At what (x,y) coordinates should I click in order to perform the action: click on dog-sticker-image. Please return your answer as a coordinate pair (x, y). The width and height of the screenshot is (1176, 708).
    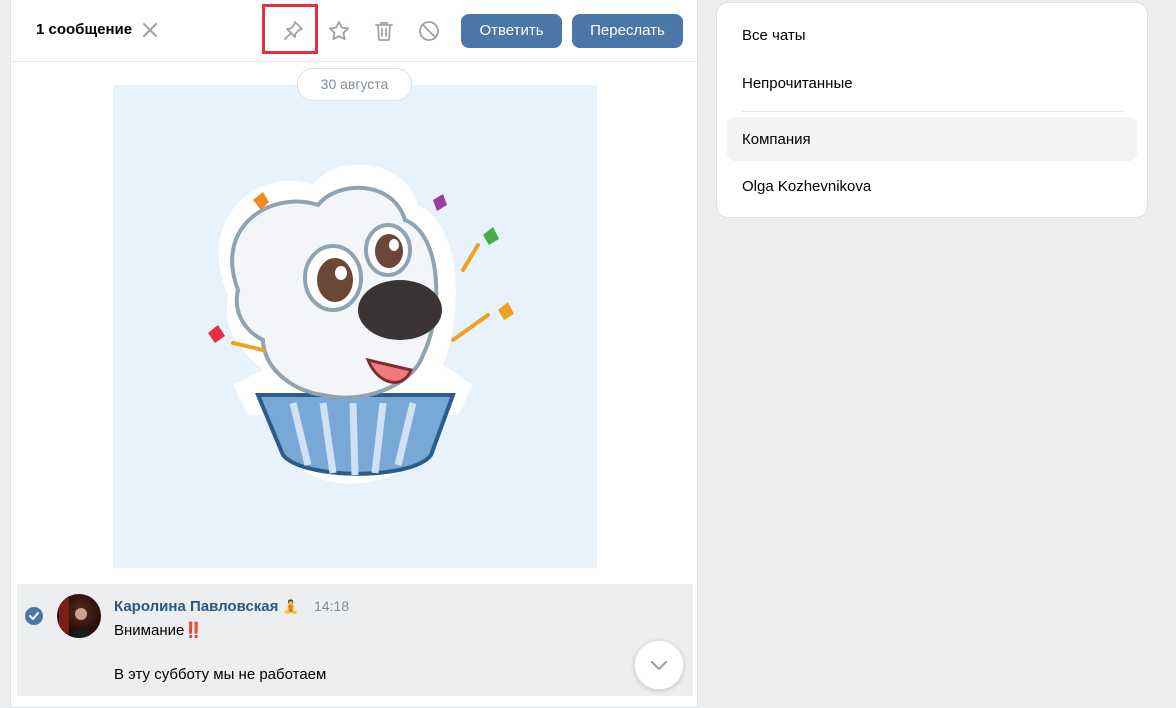
    Looking at the image, I should click on (361, 324).